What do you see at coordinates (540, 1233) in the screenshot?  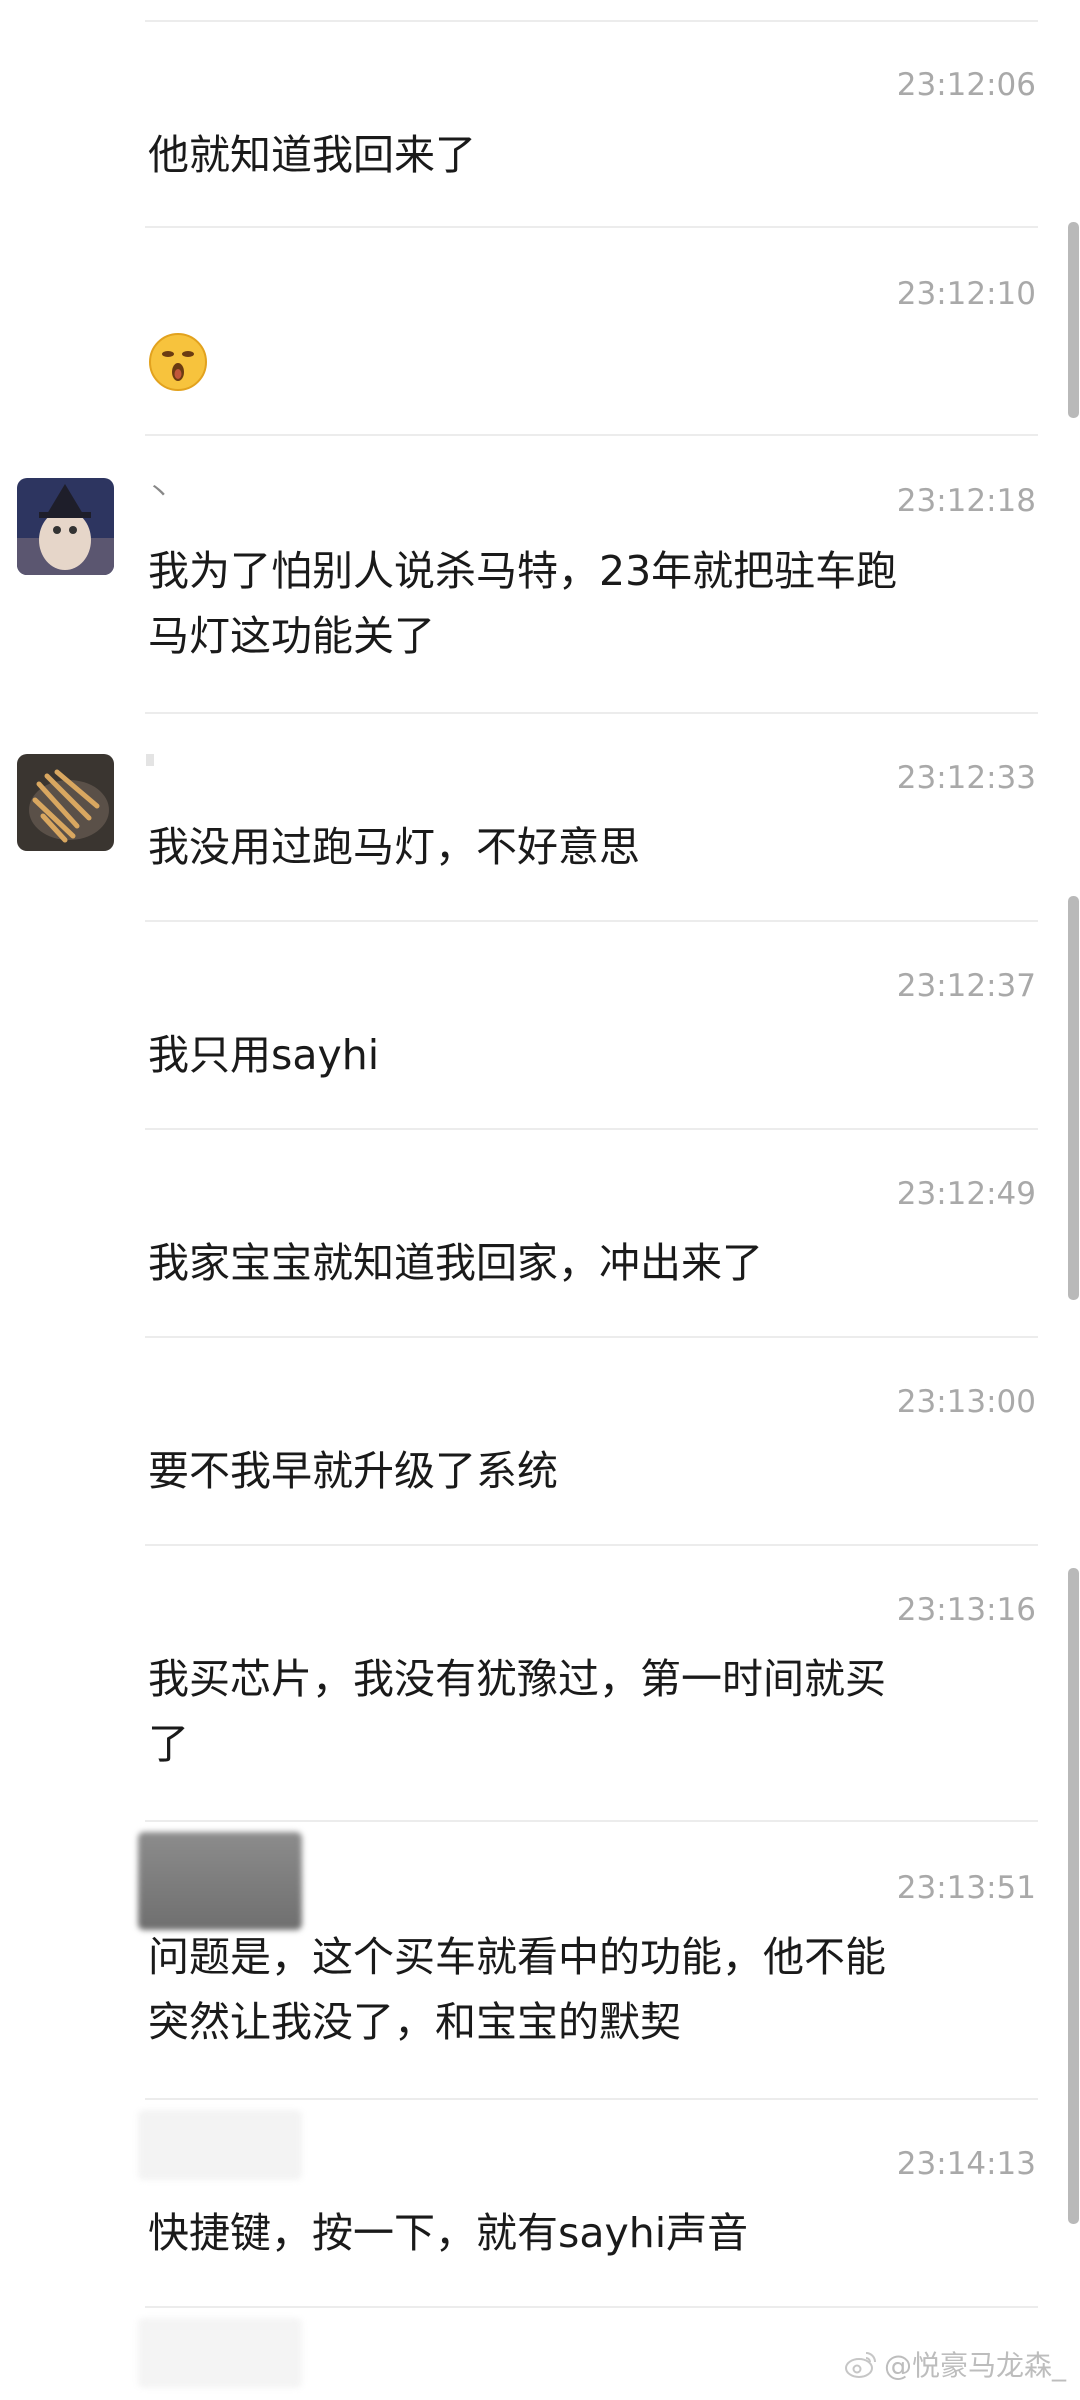 I see `message-item: 23:12:49 我家宝宝就知道我回家，冲出来了` at bounding box center [540, 1233].